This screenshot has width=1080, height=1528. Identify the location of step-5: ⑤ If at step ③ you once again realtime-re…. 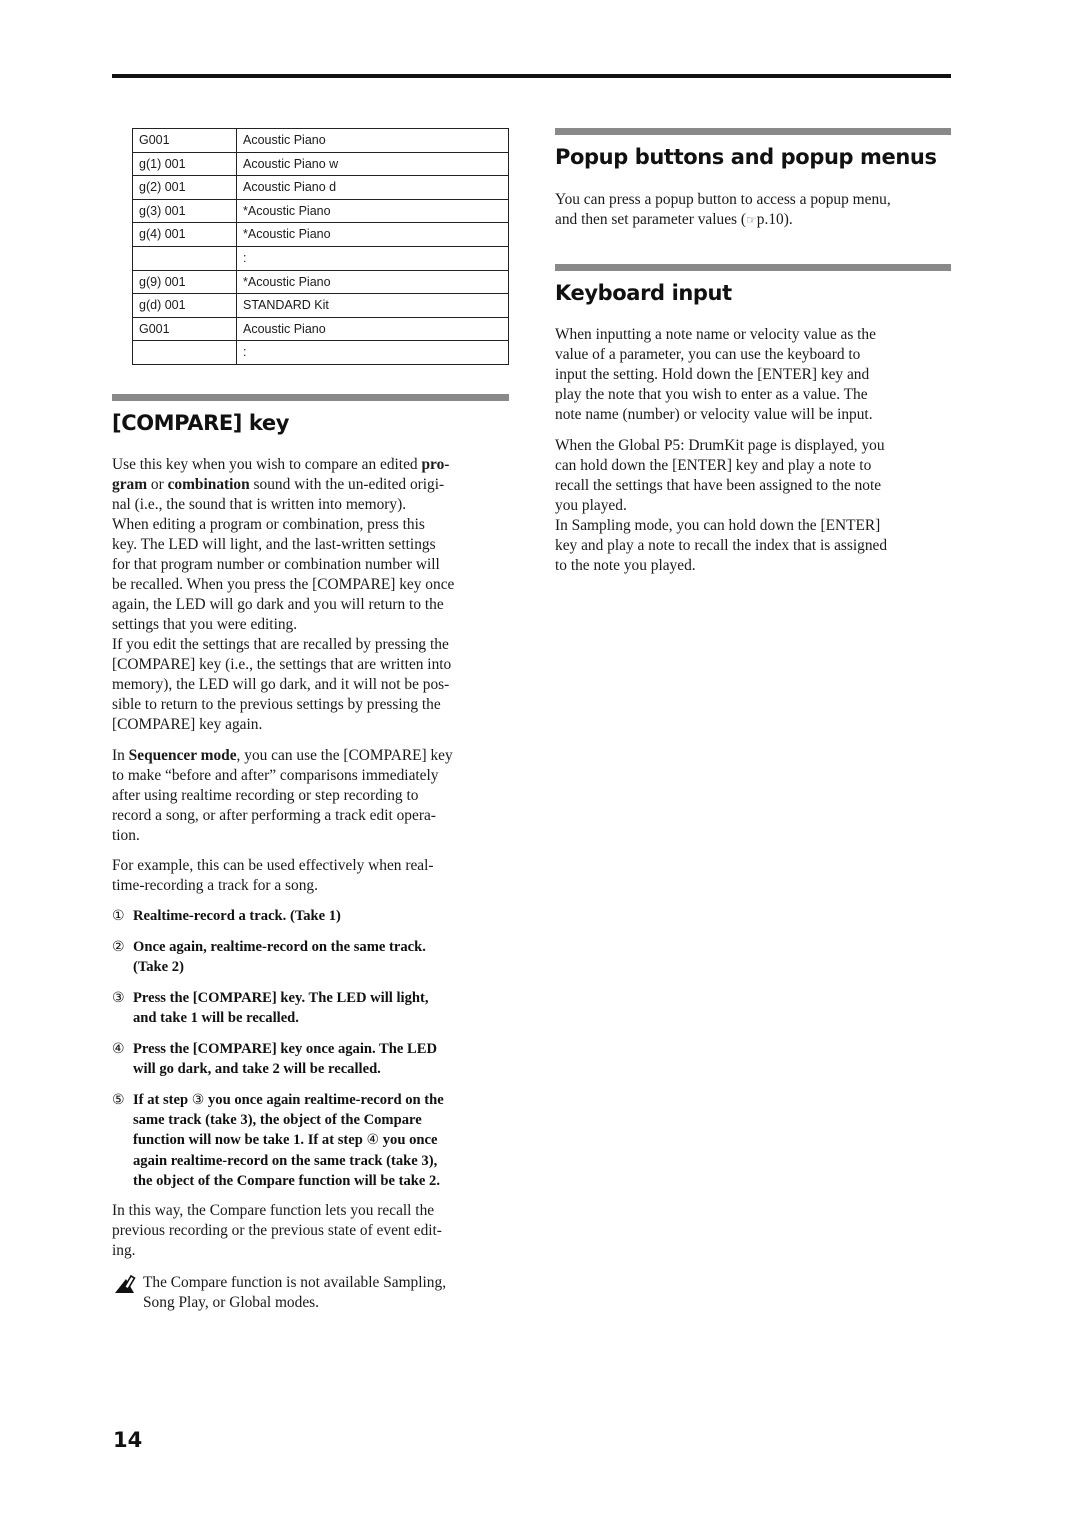
(278, 1140).